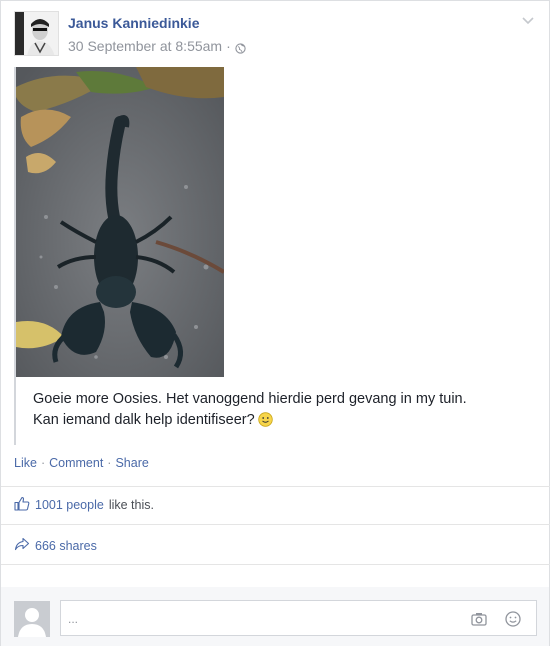 The height and width of the screenshot is (646, 550). Describe the element at coordinates (22, 505) in the screenshot. I see `thumbs-up-icon` at that location.